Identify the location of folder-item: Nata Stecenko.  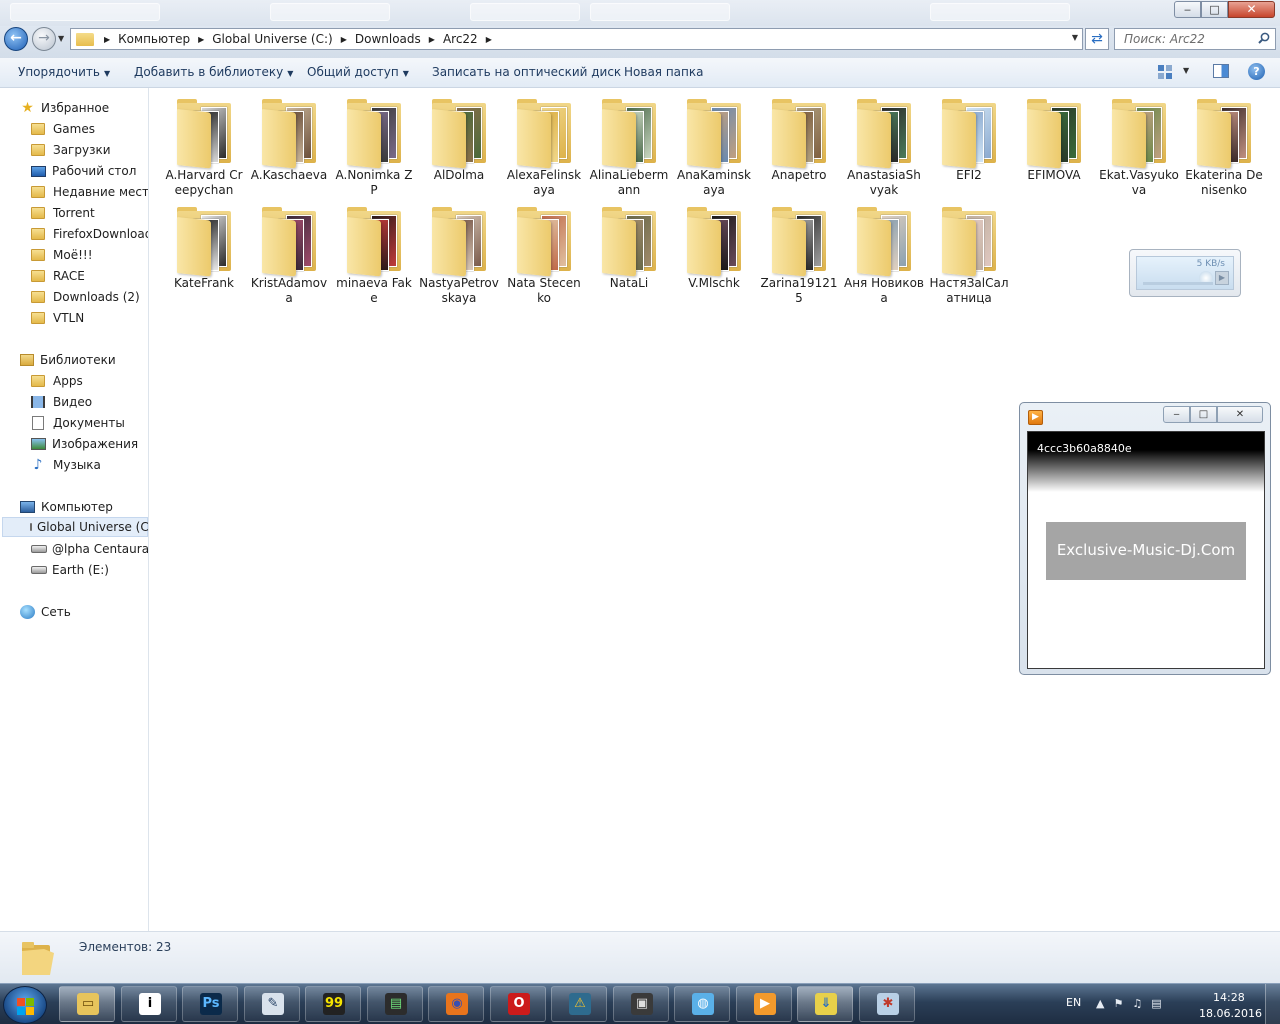
(544, 254).